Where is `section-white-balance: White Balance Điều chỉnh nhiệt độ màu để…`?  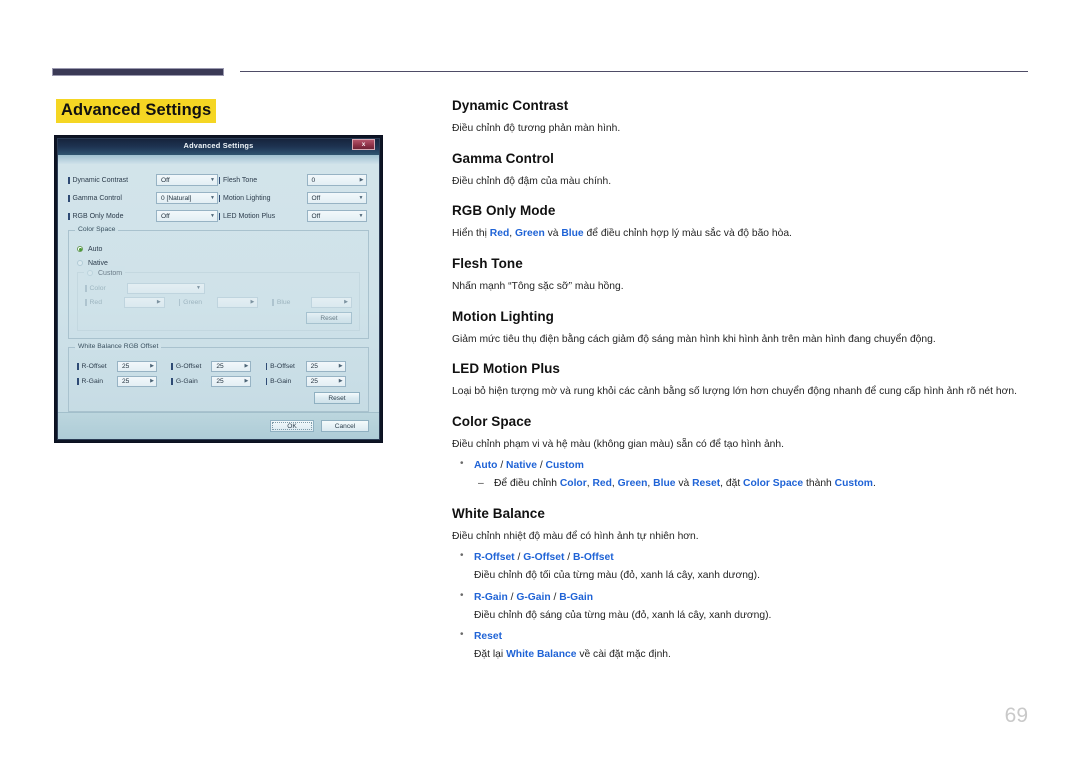
section-white-balance: White Balance Điều chỉnh nhiệt độ màu để… is located at coordinates (742, 584).